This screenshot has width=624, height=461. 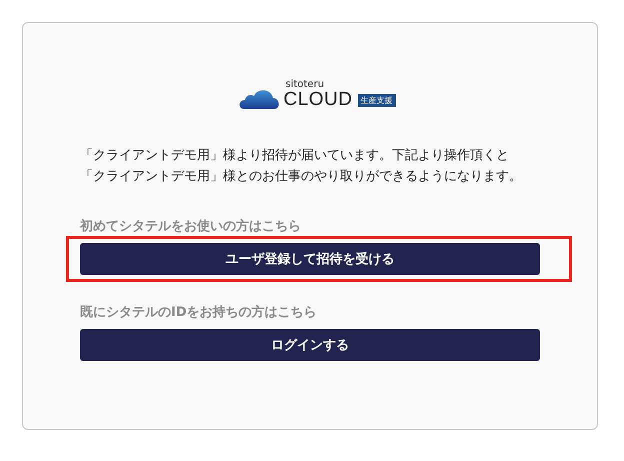 I want to click on cloud-icon, so click(x=259, y=98).